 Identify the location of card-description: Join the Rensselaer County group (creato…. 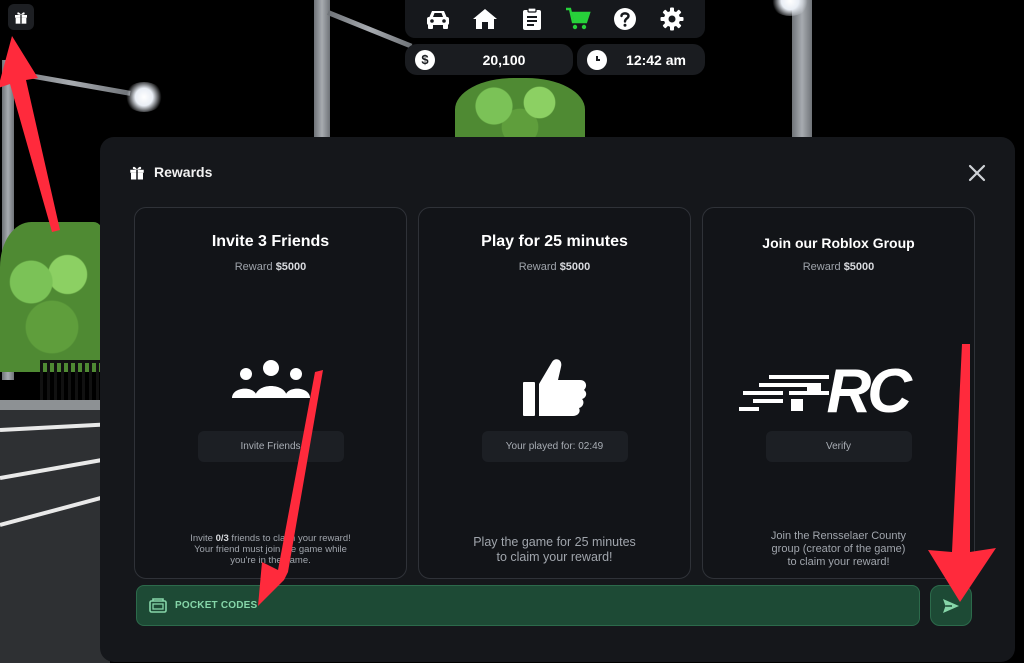
(838, 549).